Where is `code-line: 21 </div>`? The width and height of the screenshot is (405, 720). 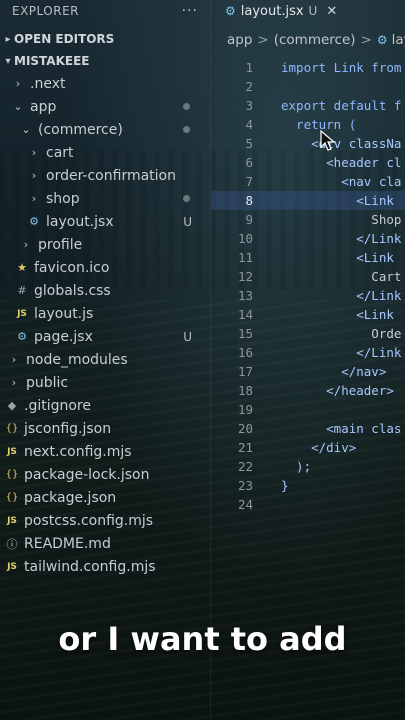 code-line: 21 </div> is located at coordinates (308, 447).